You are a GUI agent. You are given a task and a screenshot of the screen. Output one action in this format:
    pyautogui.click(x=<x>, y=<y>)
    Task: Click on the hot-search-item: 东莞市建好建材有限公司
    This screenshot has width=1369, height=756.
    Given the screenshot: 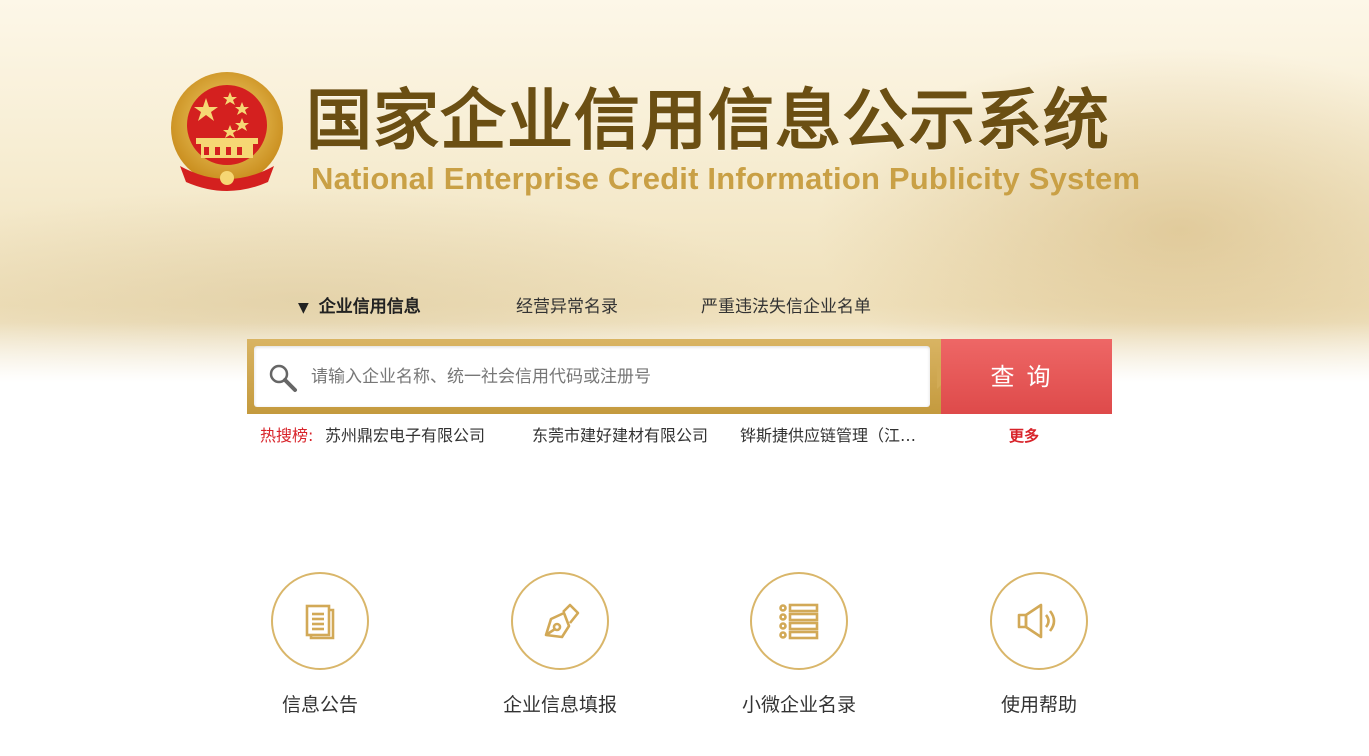 What is the action you would take?
    pyautogui.click(x=632, y=436)
    